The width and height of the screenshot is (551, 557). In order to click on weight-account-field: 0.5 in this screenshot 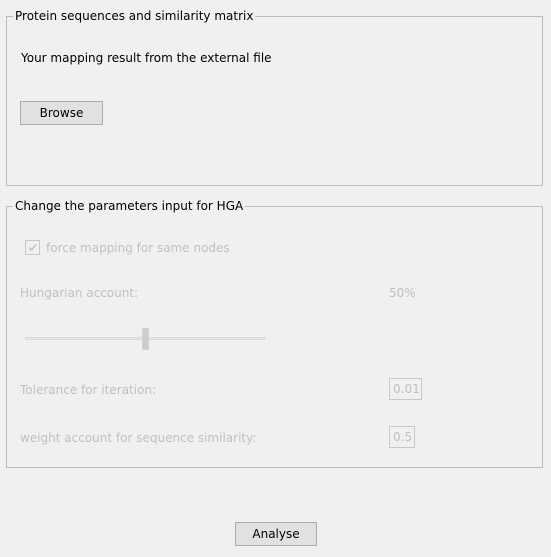, I will do `click(402, 437)`.